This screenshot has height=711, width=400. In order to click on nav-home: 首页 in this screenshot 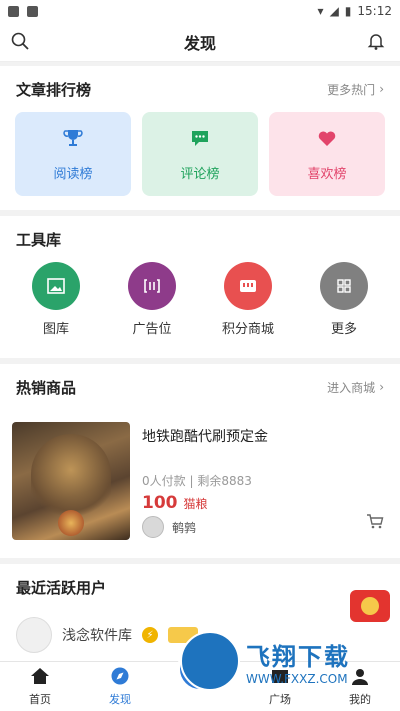, I will do `click(40, 686)`.